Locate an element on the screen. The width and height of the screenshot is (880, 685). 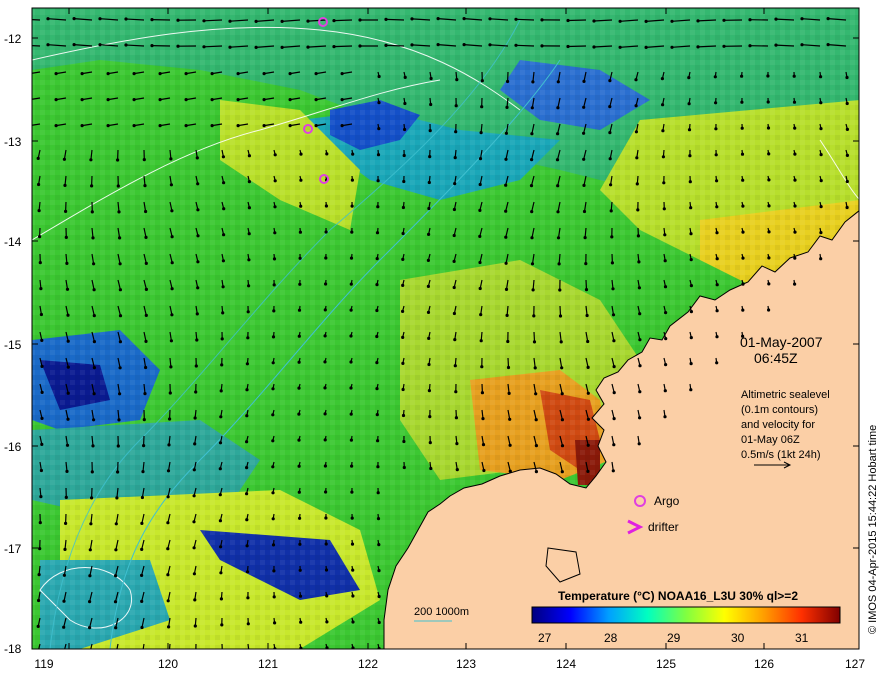
x-tick-label: 126 is located at coordinates (764, 664).